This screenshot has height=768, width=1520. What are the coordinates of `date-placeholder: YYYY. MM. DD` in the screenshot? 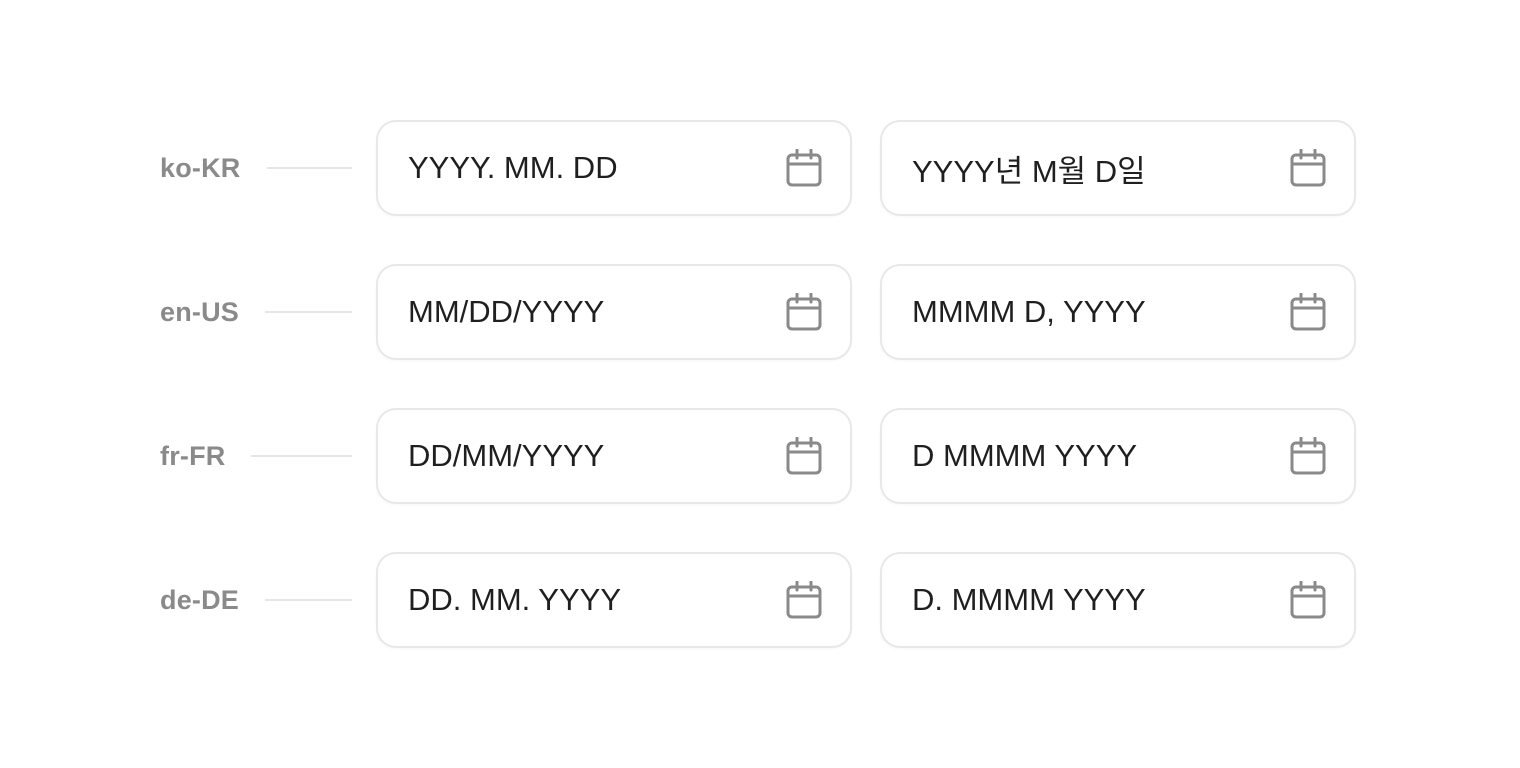 It's located at (513, 167).